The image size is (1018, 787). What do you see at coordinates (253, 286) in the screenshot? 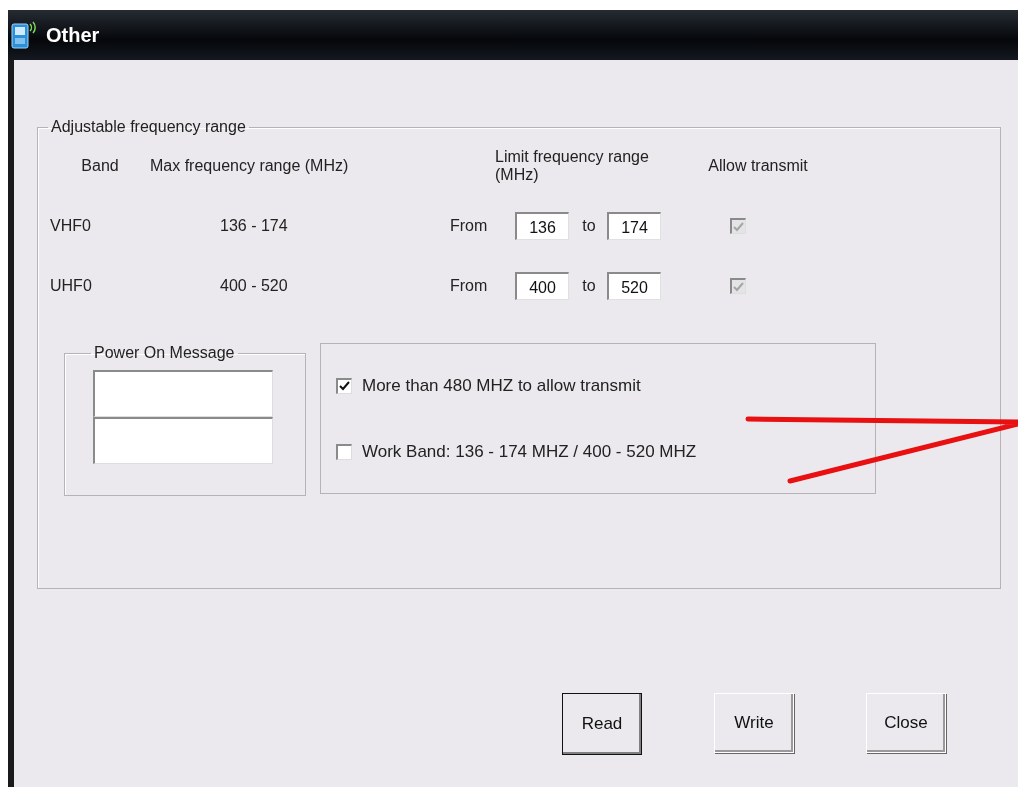
I see `max-range: 400 - 520` at bounding box center [253, 286].